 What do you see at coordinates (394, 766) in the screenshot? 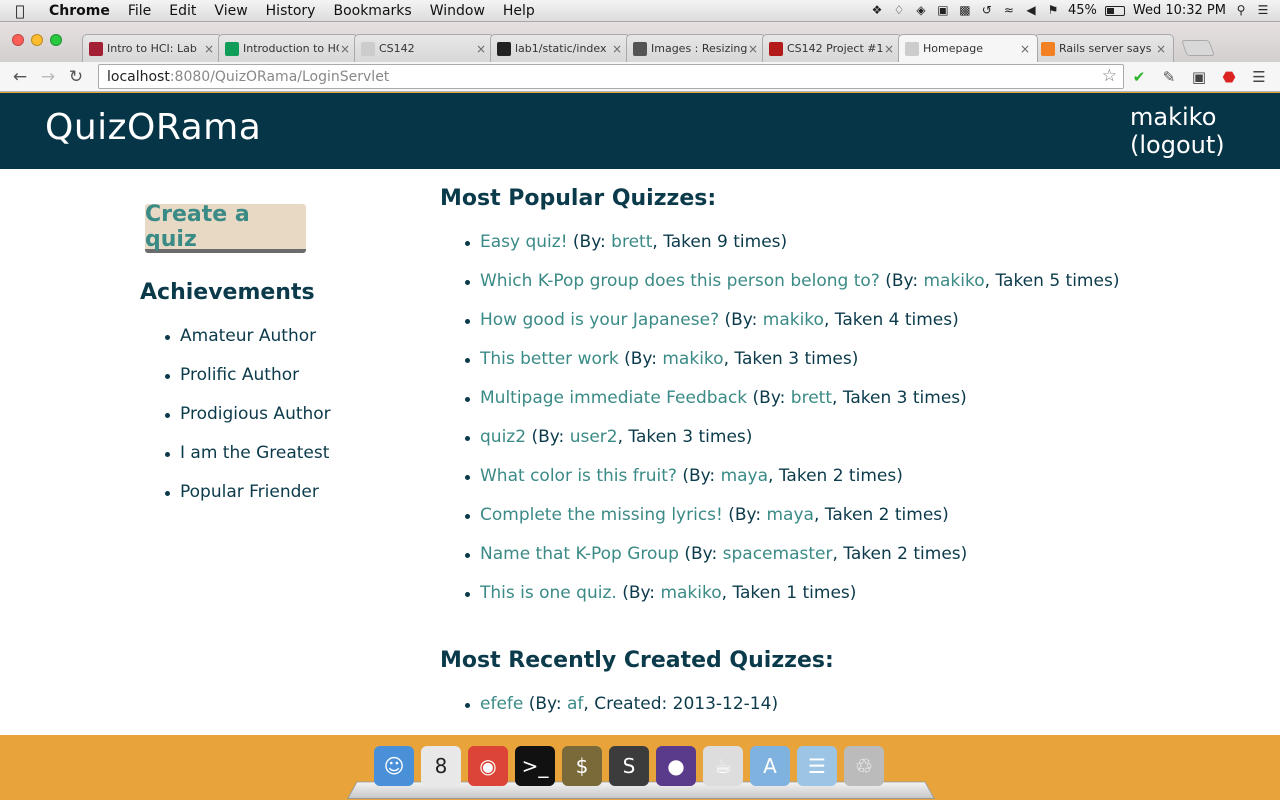
I see `finder-icon: ☺` at bounding box center [394, 766].